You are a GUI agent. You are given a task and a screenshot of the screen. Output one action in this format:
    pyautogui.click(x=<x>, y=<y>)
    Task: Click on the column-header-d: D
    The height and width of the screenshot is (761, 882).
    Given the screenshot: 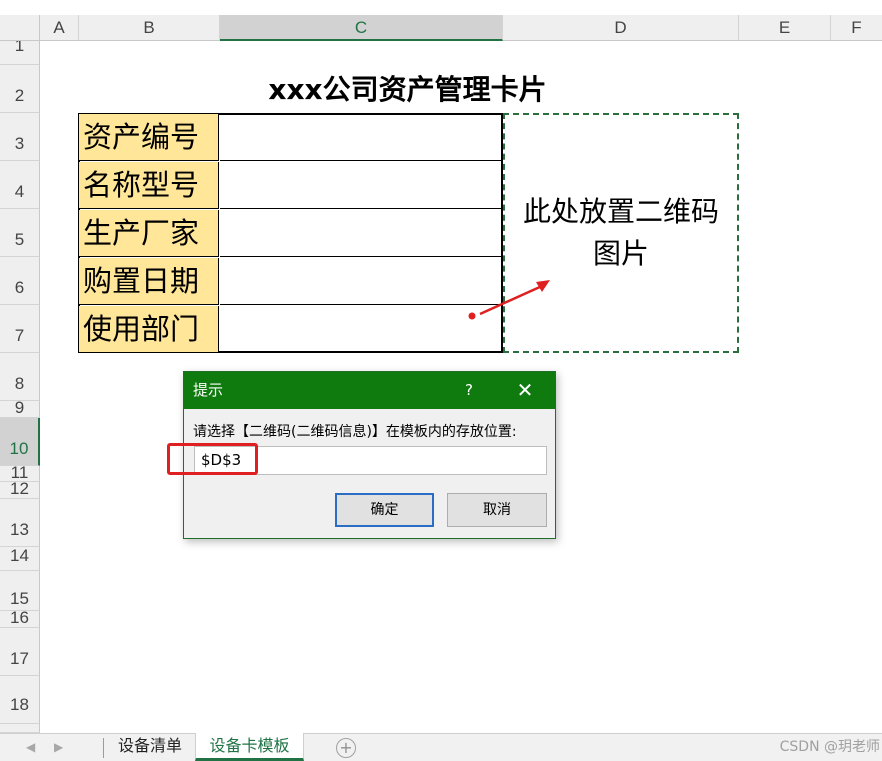 What is the action you would take?
    pyautogui.click(x=621, y=28)
    